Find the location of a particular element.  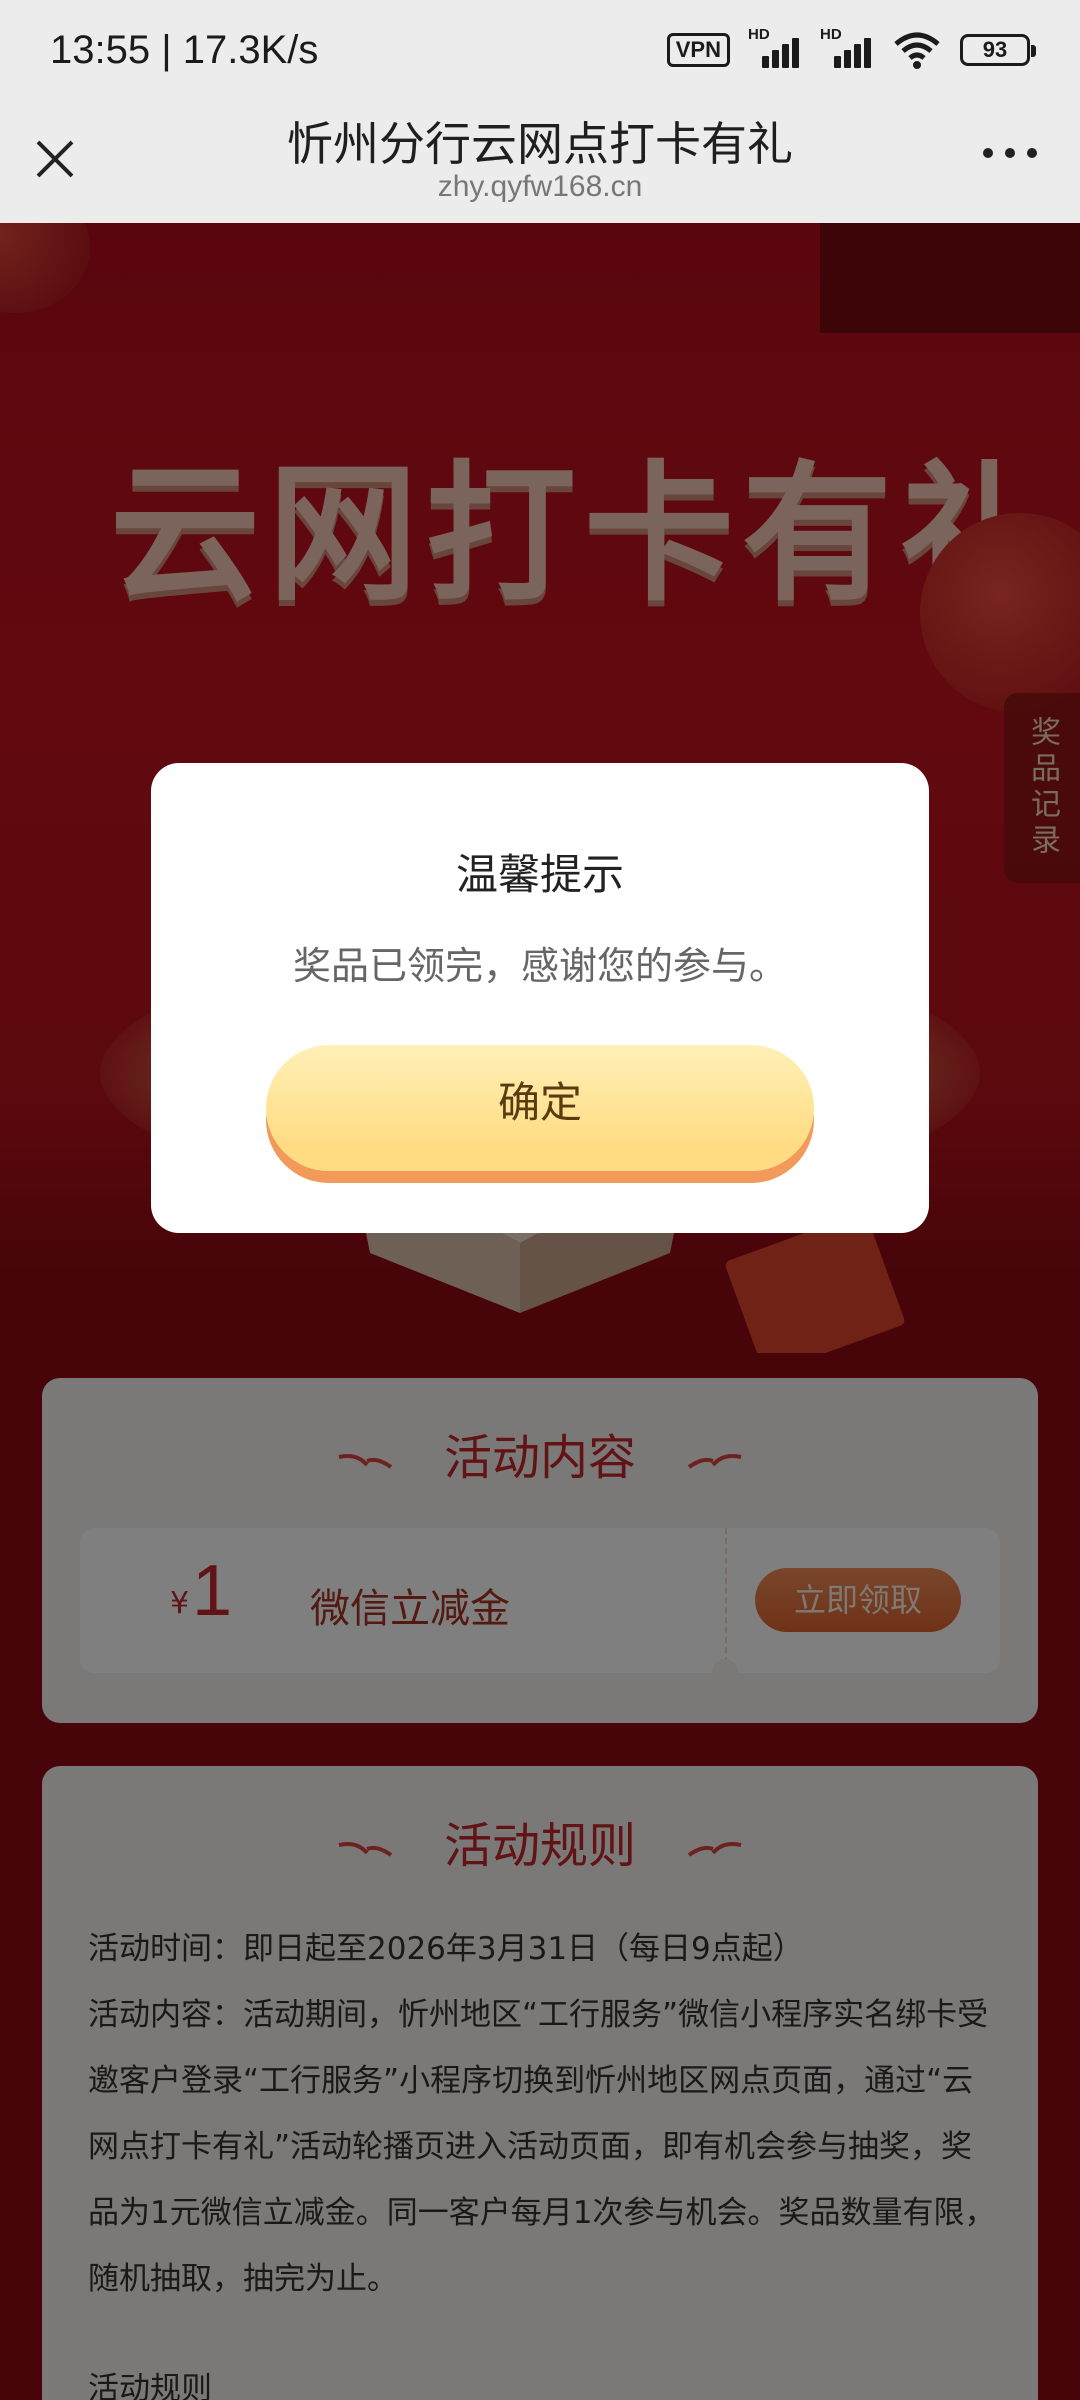

more-options-icon is located at coordinates (1010, 153).